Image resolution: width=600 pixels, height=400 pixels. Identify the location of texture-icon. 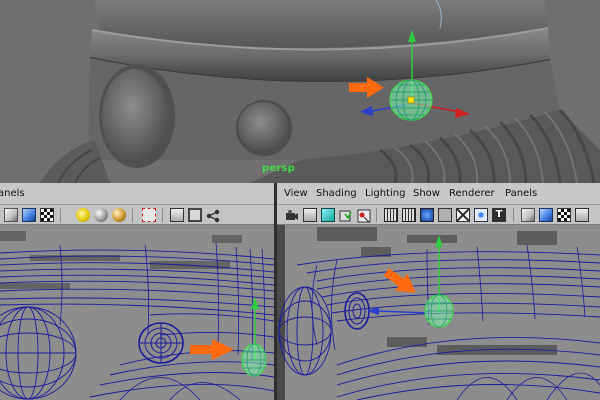
(481, 215).